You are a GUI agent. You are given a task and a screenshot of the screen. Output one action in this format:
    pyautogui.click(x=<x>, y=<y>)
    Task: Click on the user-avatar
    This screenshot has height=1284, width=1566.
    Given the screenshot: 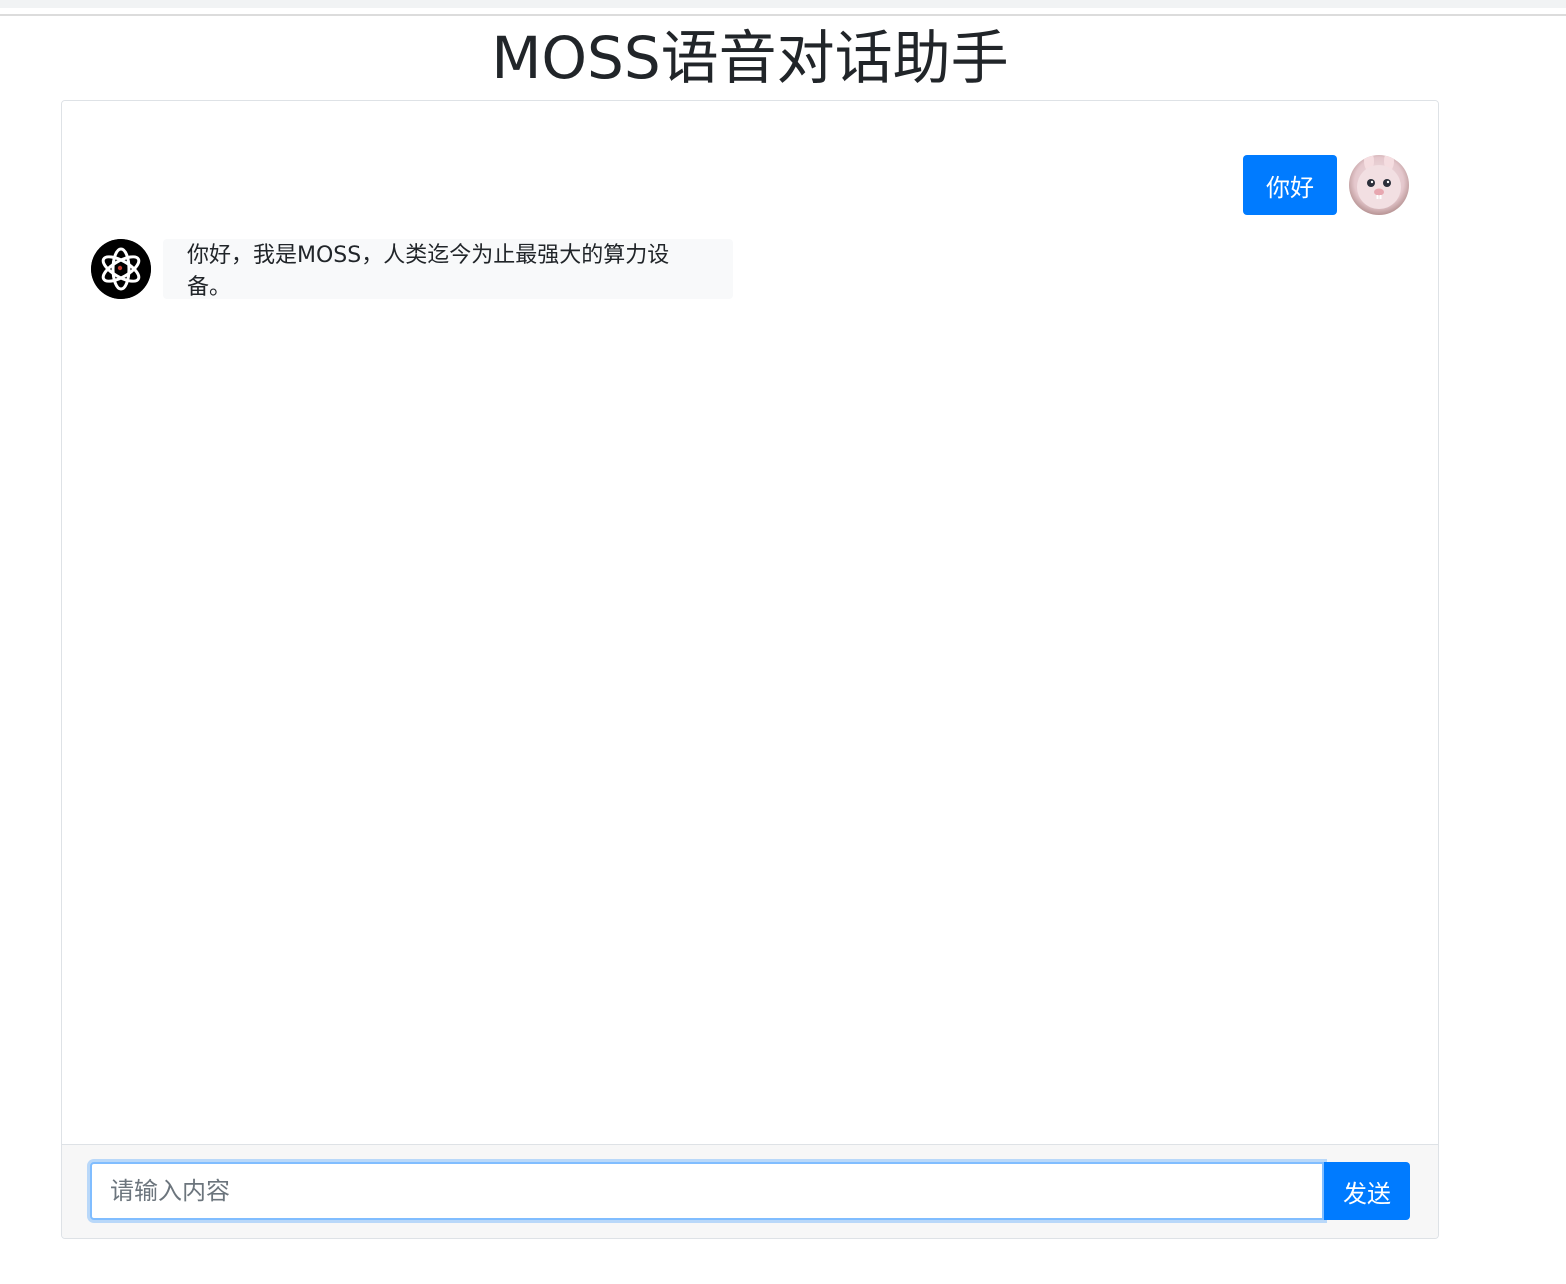 What is the action you would take?
    pyautogui.click(x=1379, y=185)
    